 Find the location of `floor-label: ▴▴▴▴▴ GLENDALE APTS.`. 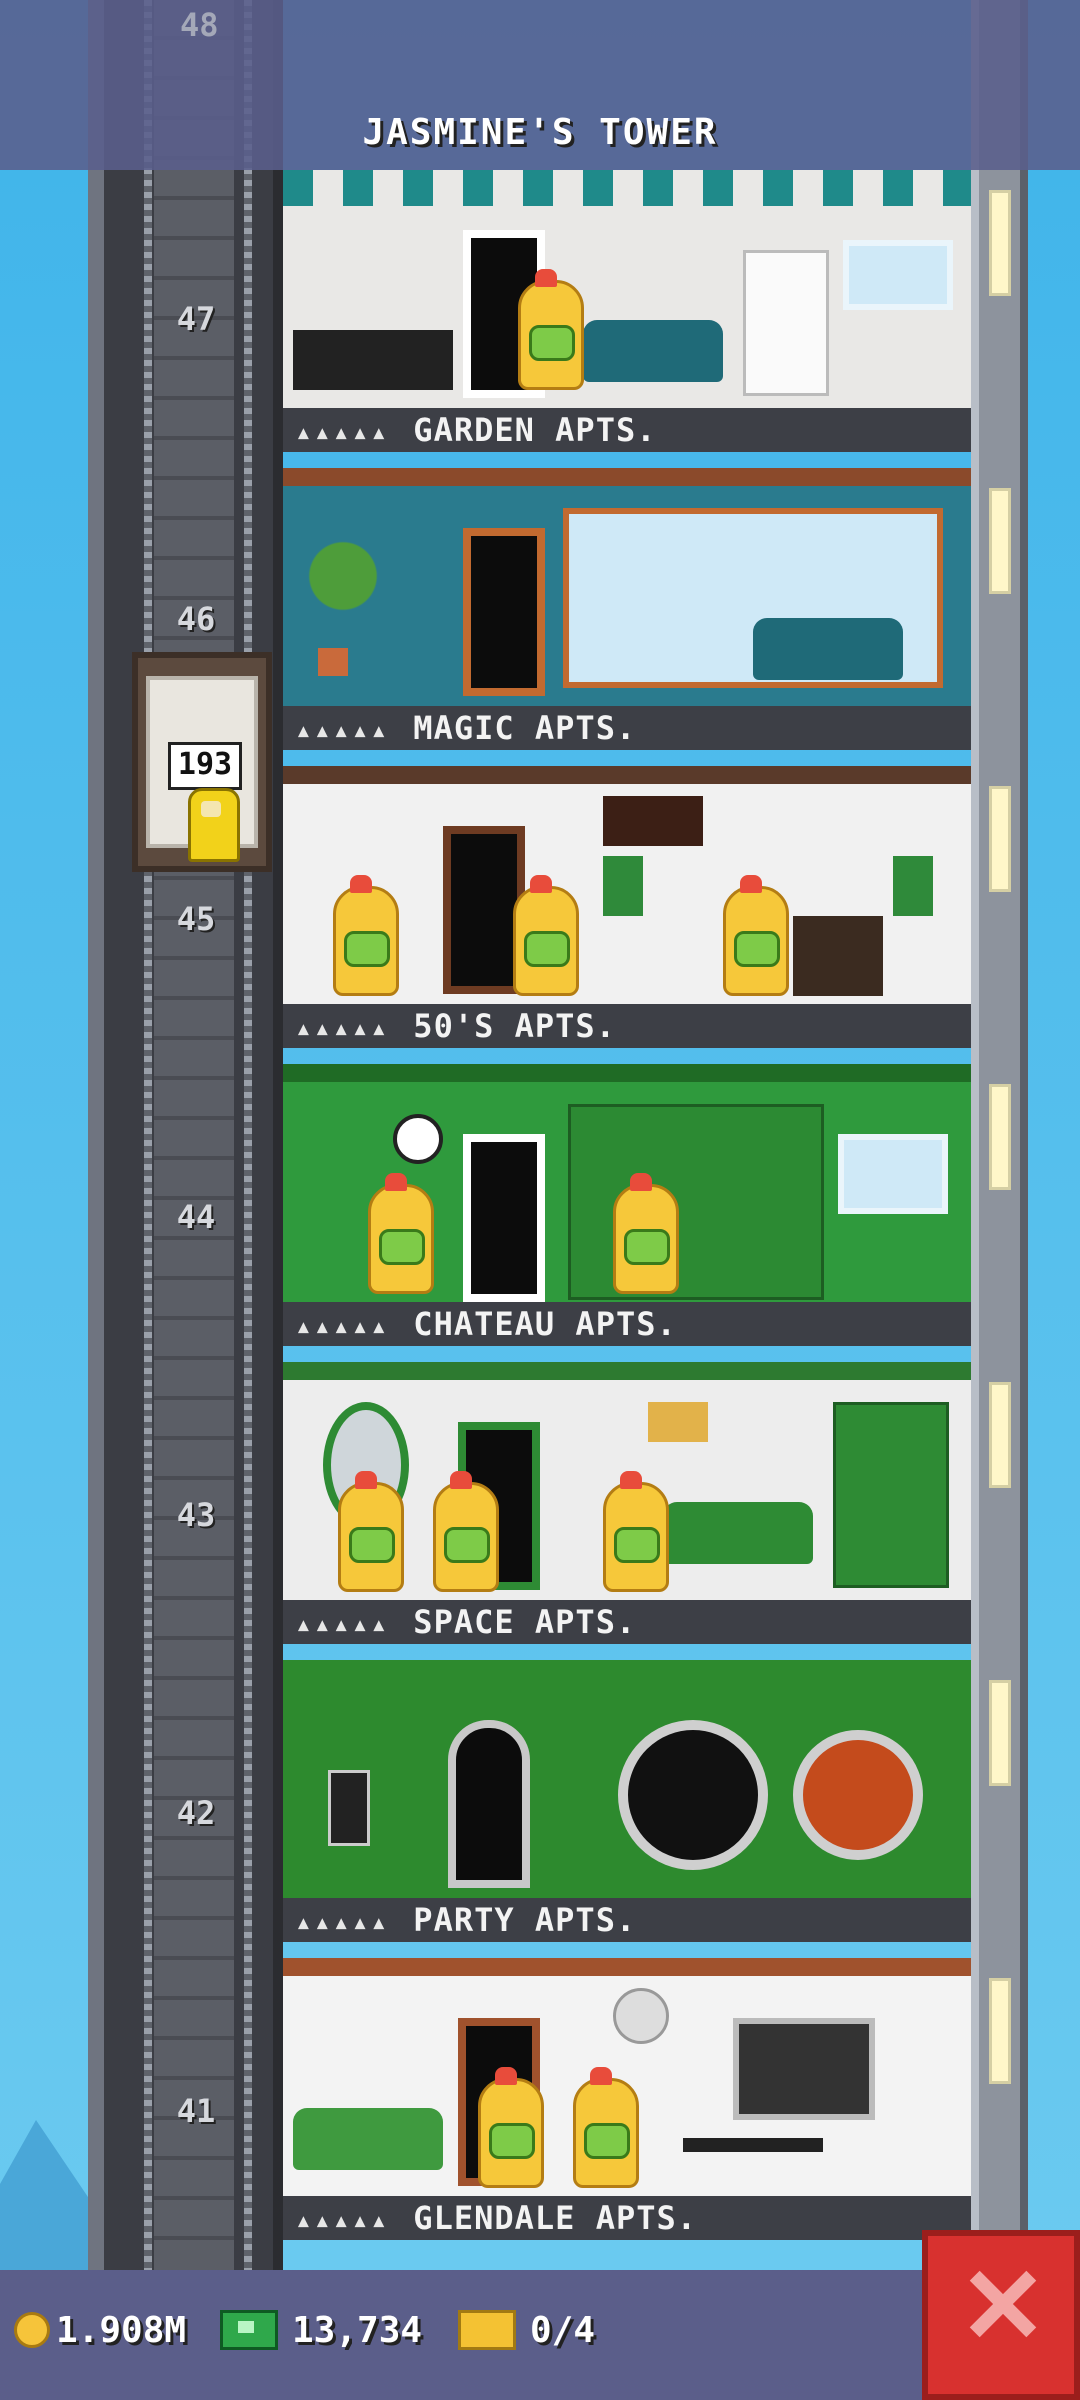

floor-label: ▴▴▴▴▴ GLENDALE APTS. is located at coordinates (627, 2218).